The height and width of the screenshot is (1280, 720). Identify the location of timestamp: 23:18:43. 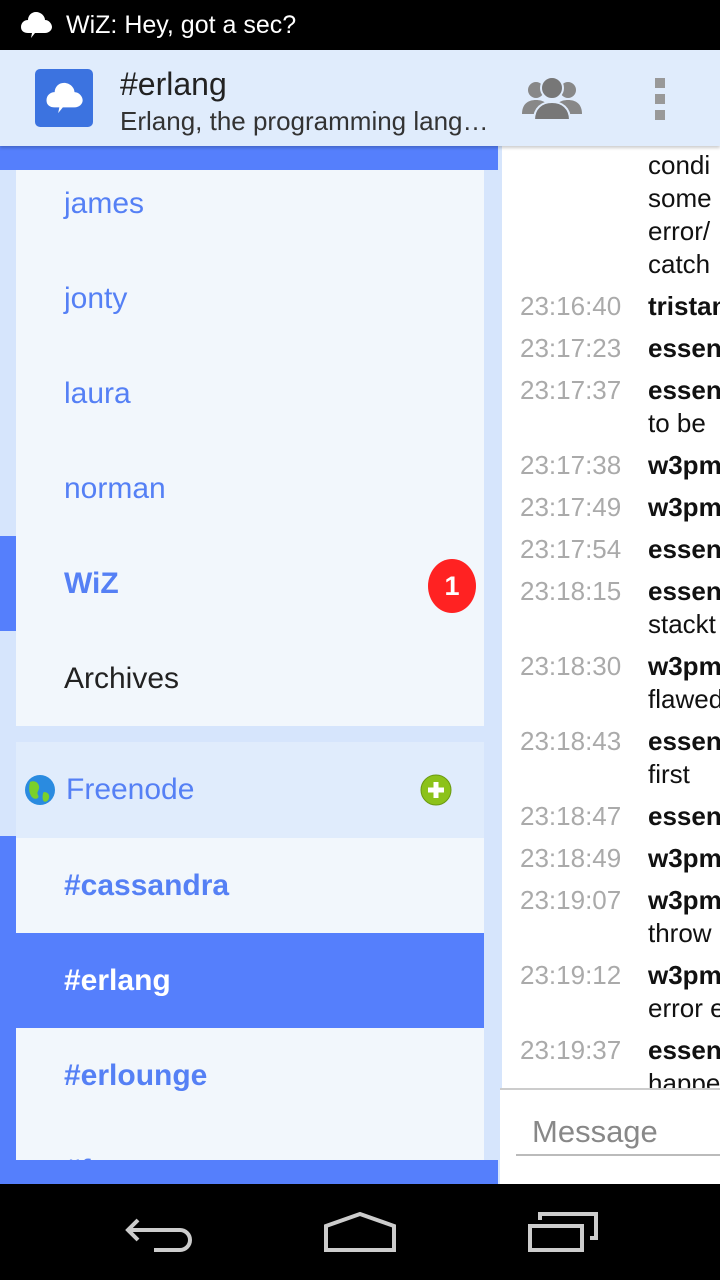
(571, 741).